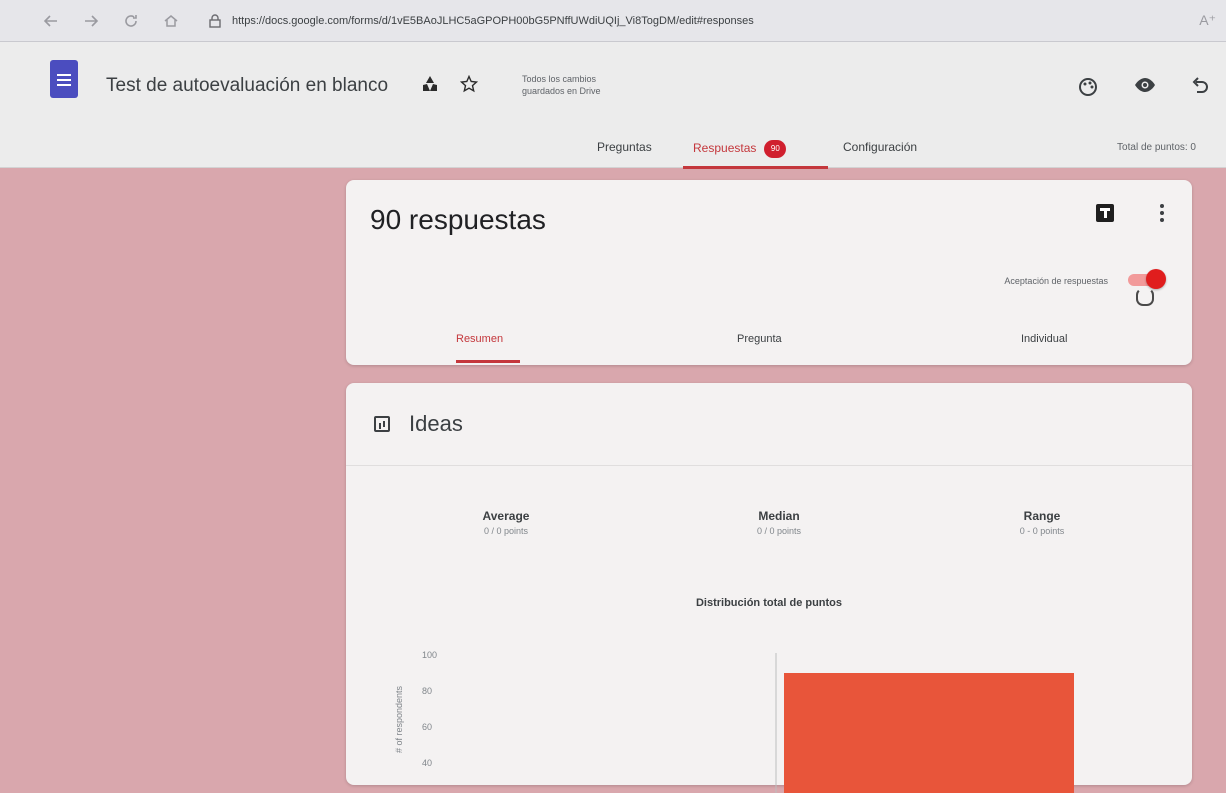  Describe the element at coordinates (458, 219) in the screenshot. I see `response-count: 90 respuestas` at that location.